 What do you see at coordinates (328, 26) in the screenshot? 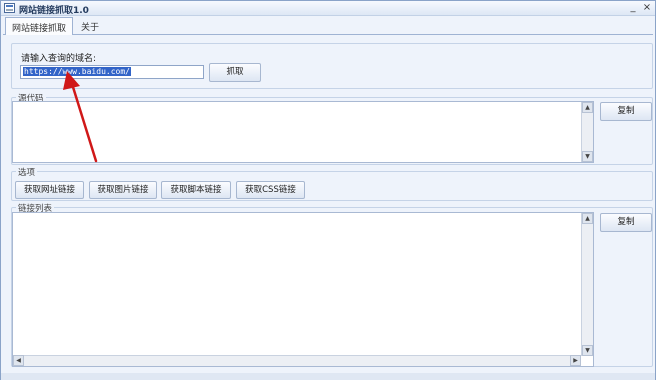
I see `tab-strip: 网站链接抓取 关于` at bounding box center [328, 26].